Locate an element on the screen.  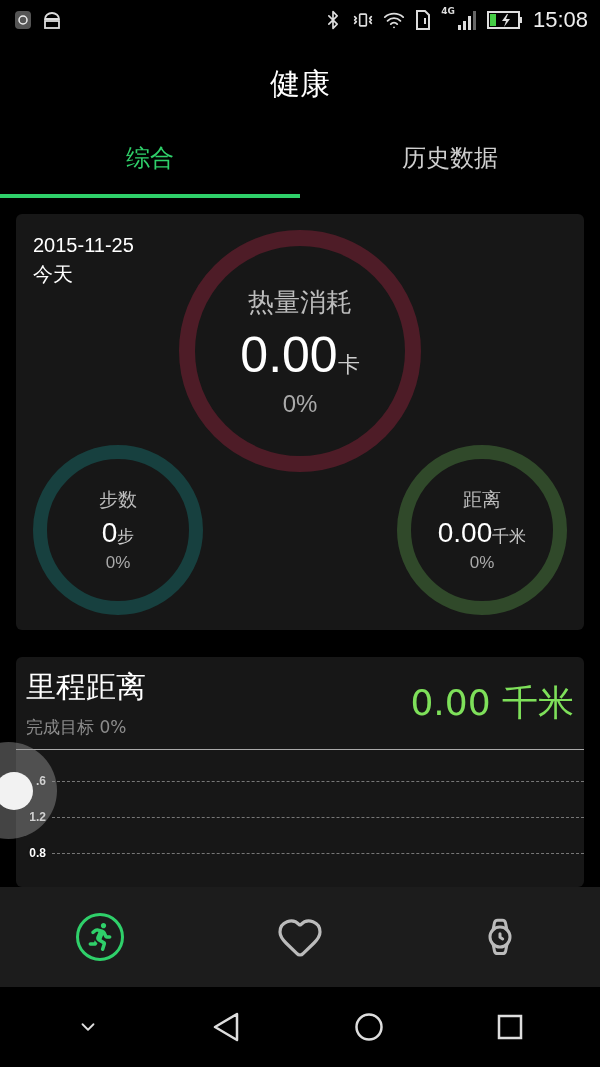
axis-label: .6 is located at coordinates (40, 781).